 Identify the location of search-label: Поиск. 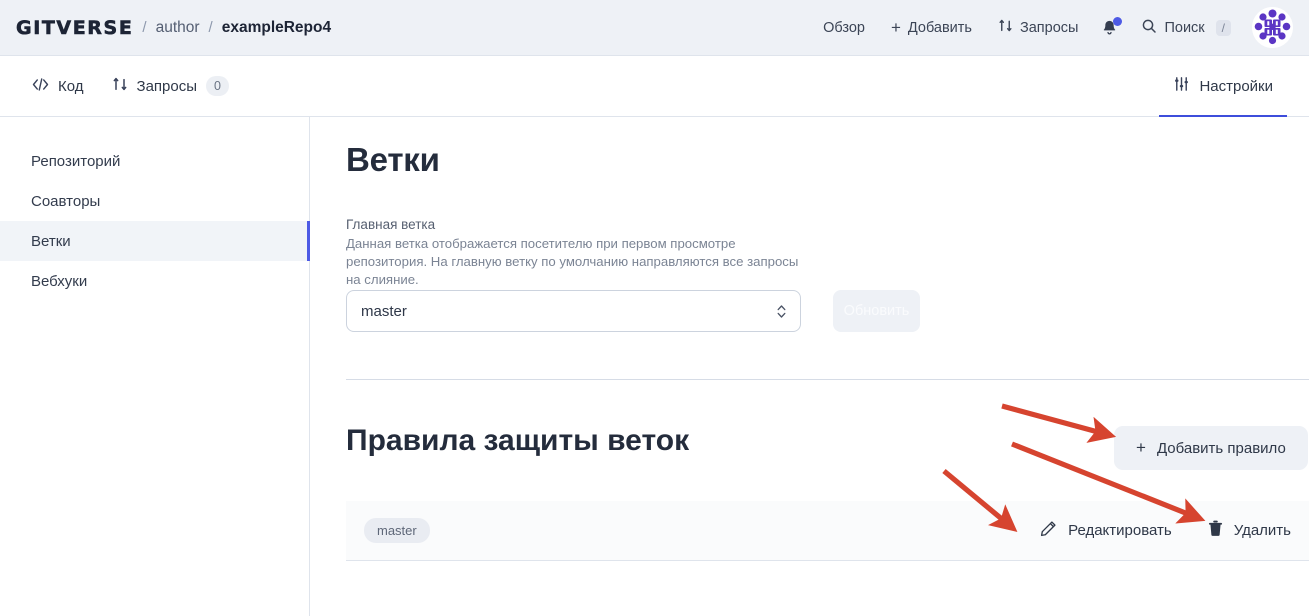
(1184, 27).